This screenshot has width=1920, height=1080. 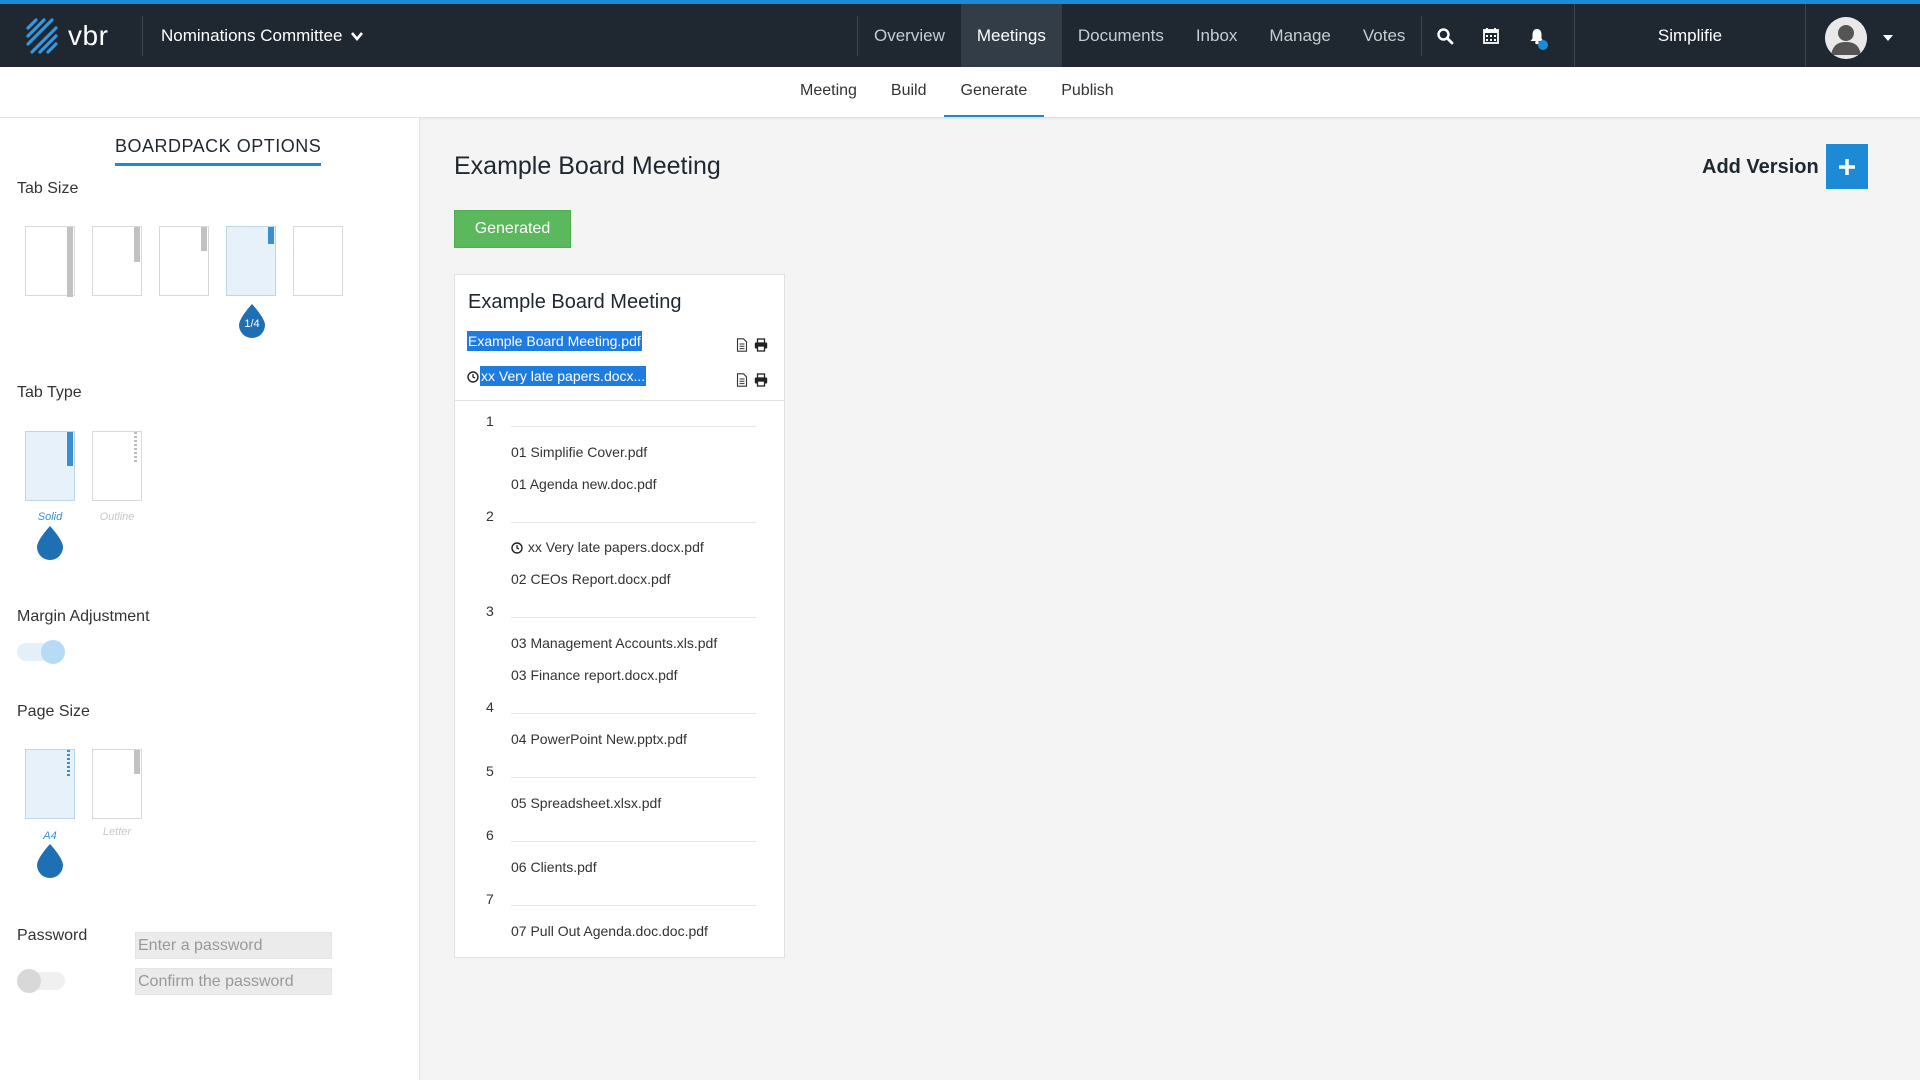 I want to click on plus-icon, so click(x=1847, y=166).